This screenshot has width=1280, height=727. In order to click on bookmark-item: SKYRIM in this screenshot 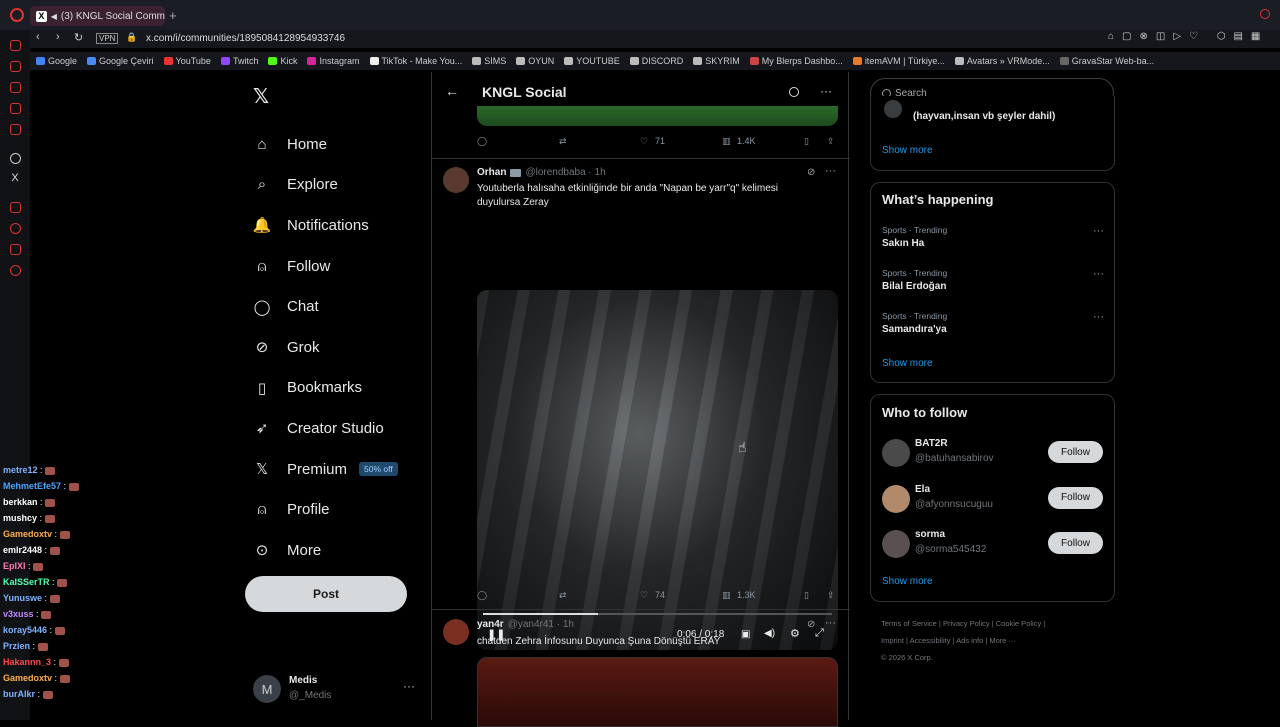, I will do `click(716, 61)`.